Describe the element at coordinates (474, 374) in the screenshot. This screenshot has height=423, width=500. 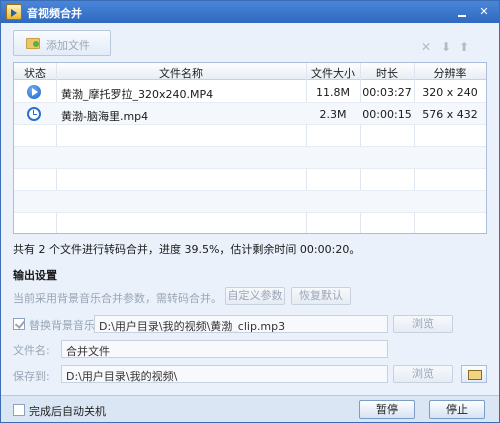
I see `open-folder-button` at that location.